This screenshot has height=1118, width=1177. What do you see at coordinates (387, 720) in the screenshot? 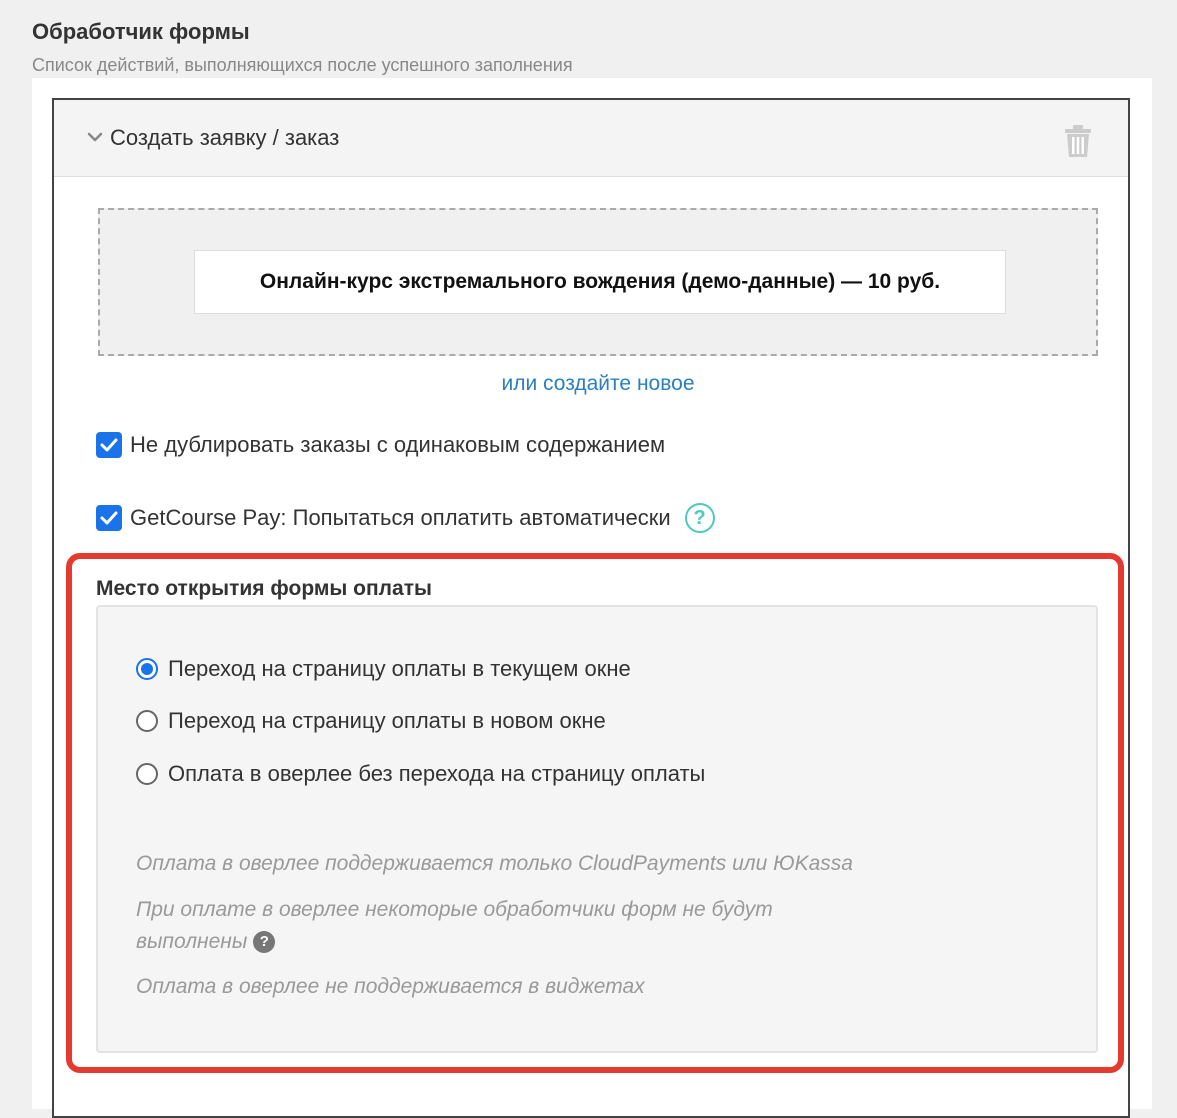
I see `payment-option-label: Переход на страницу оплаты в новом окне` at bounding box center [387, 720].